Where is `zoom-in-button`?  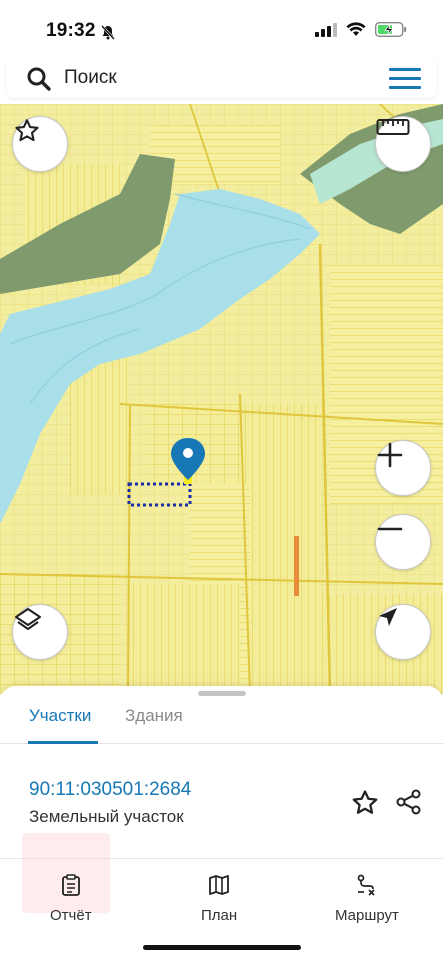
zoom-in-button is located at coordinates (403, 468).